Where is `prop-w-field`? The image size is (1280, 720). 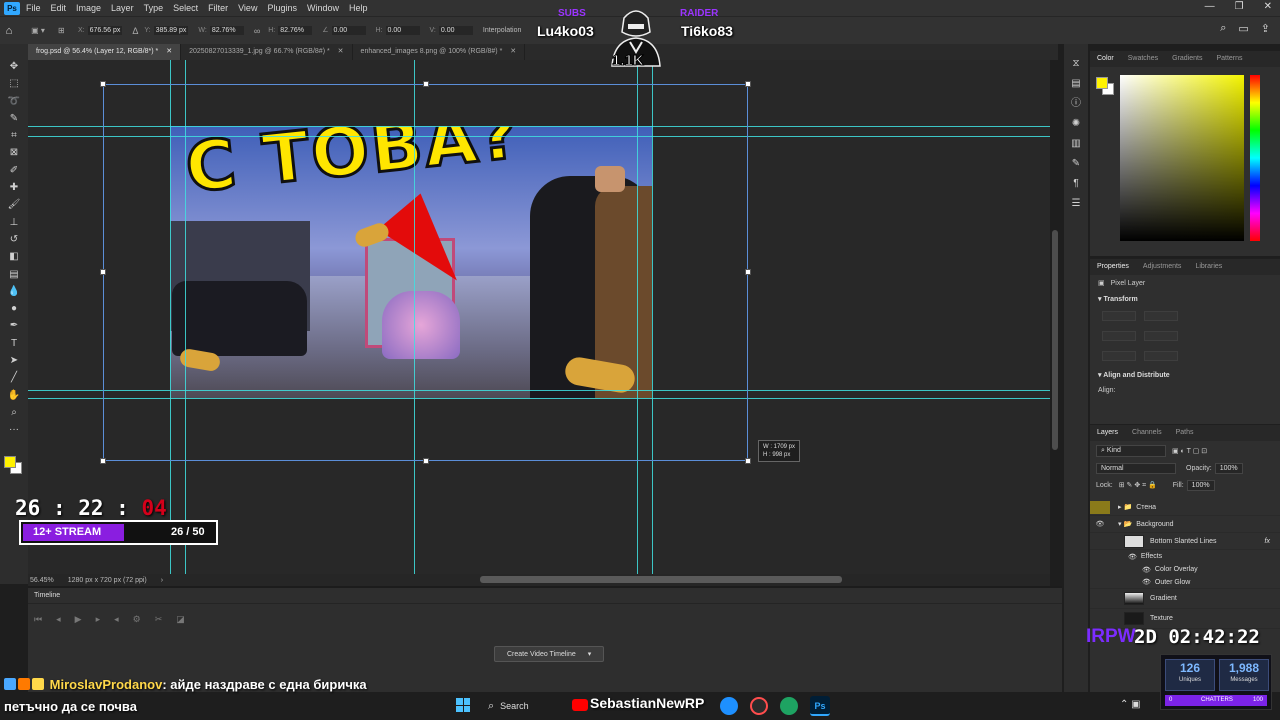
prop-w-field is located at coordinates (1119, 316).